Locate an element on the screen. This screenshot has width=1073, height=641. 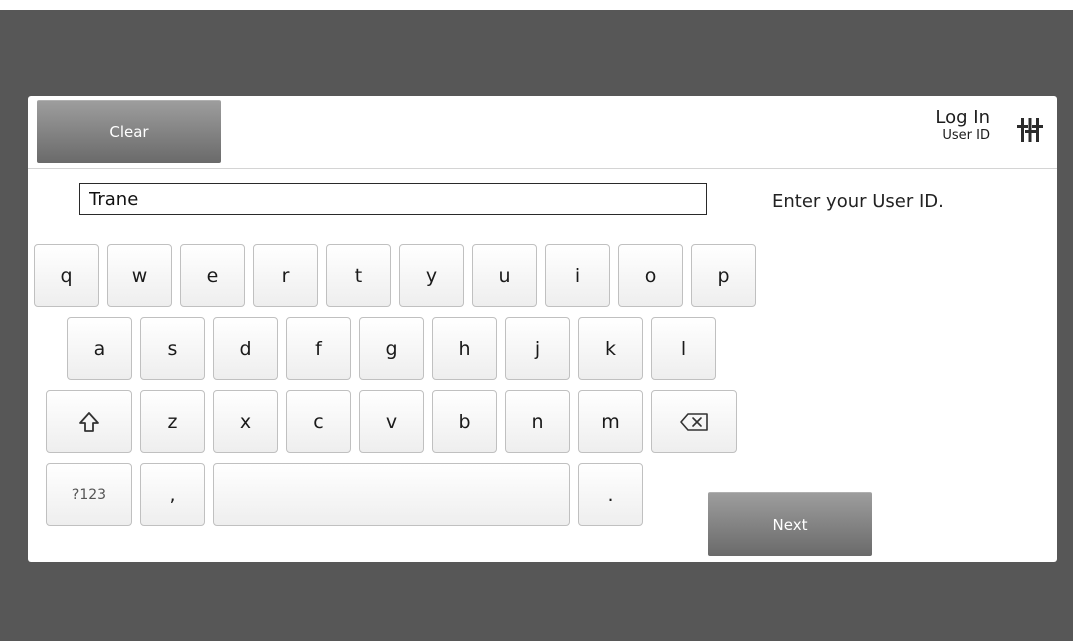
key-l: l is located at coordinates (683, 348).